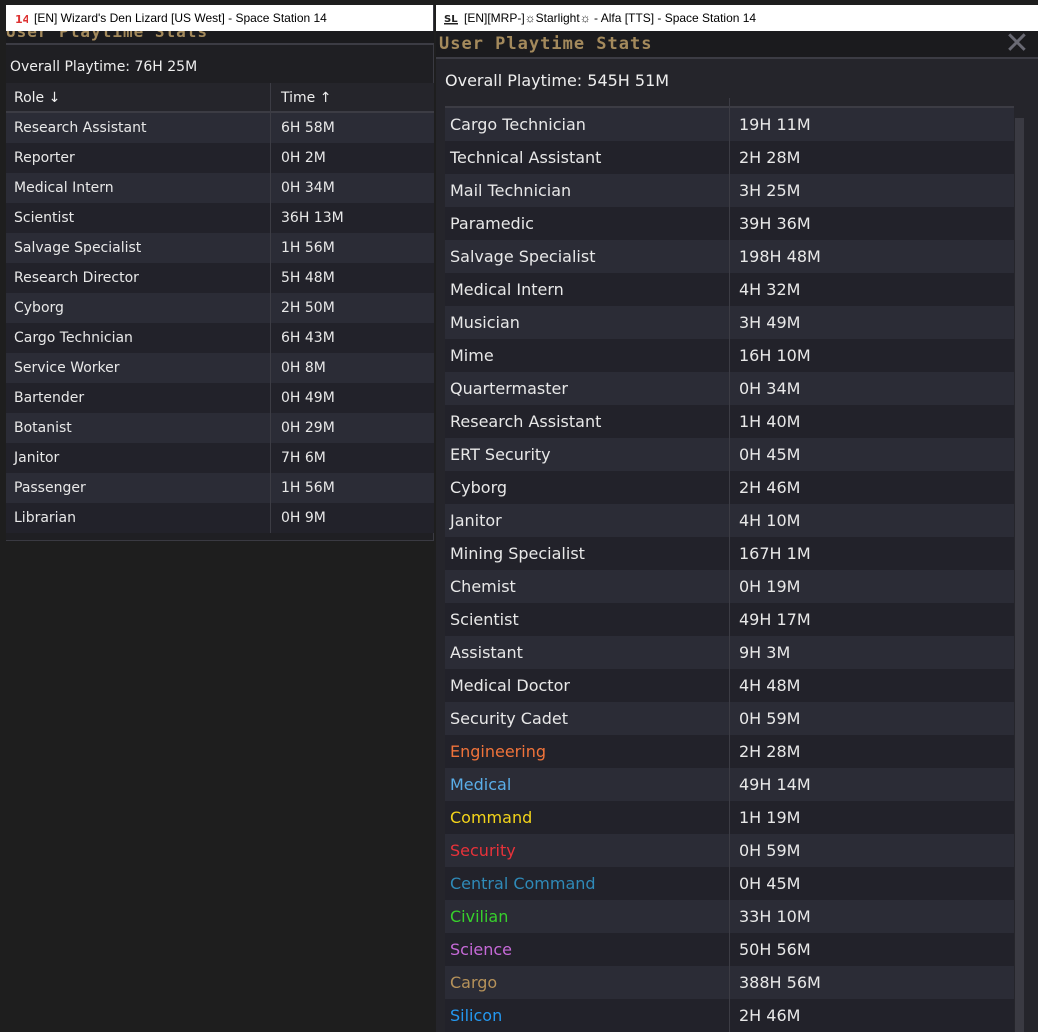 This screenshot has width=1038, height=1032. Describe the element at coordinates (587, 751) in the screenshot. I see `role-cell: Engineering` at that location.